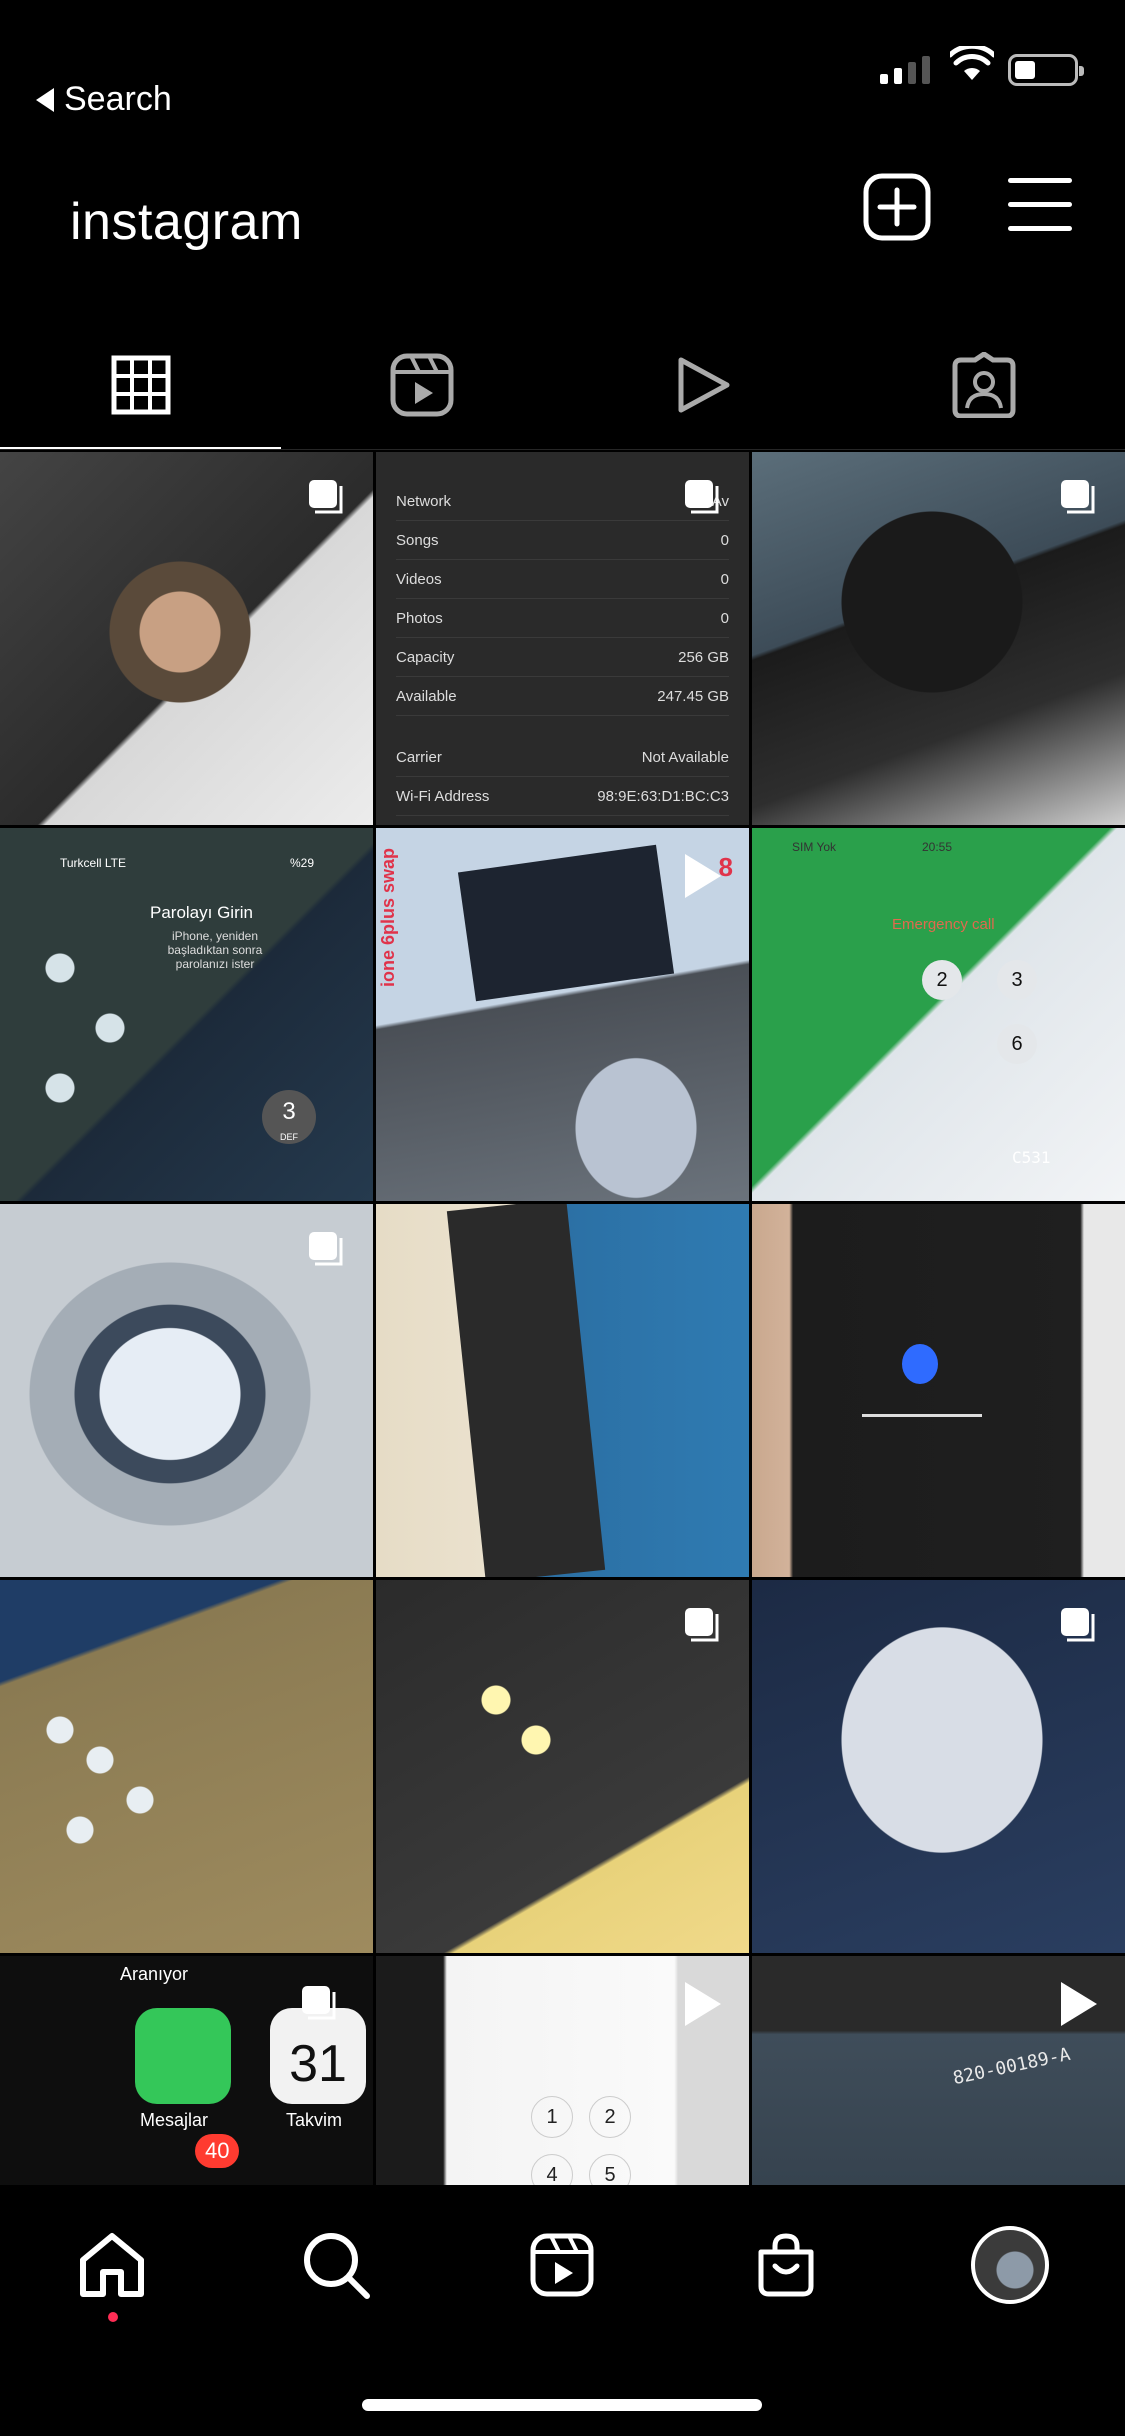 This screenshot has width=1125, height=2436. I want to click on keypad-key: 3 DEF, so click(289, 1117).